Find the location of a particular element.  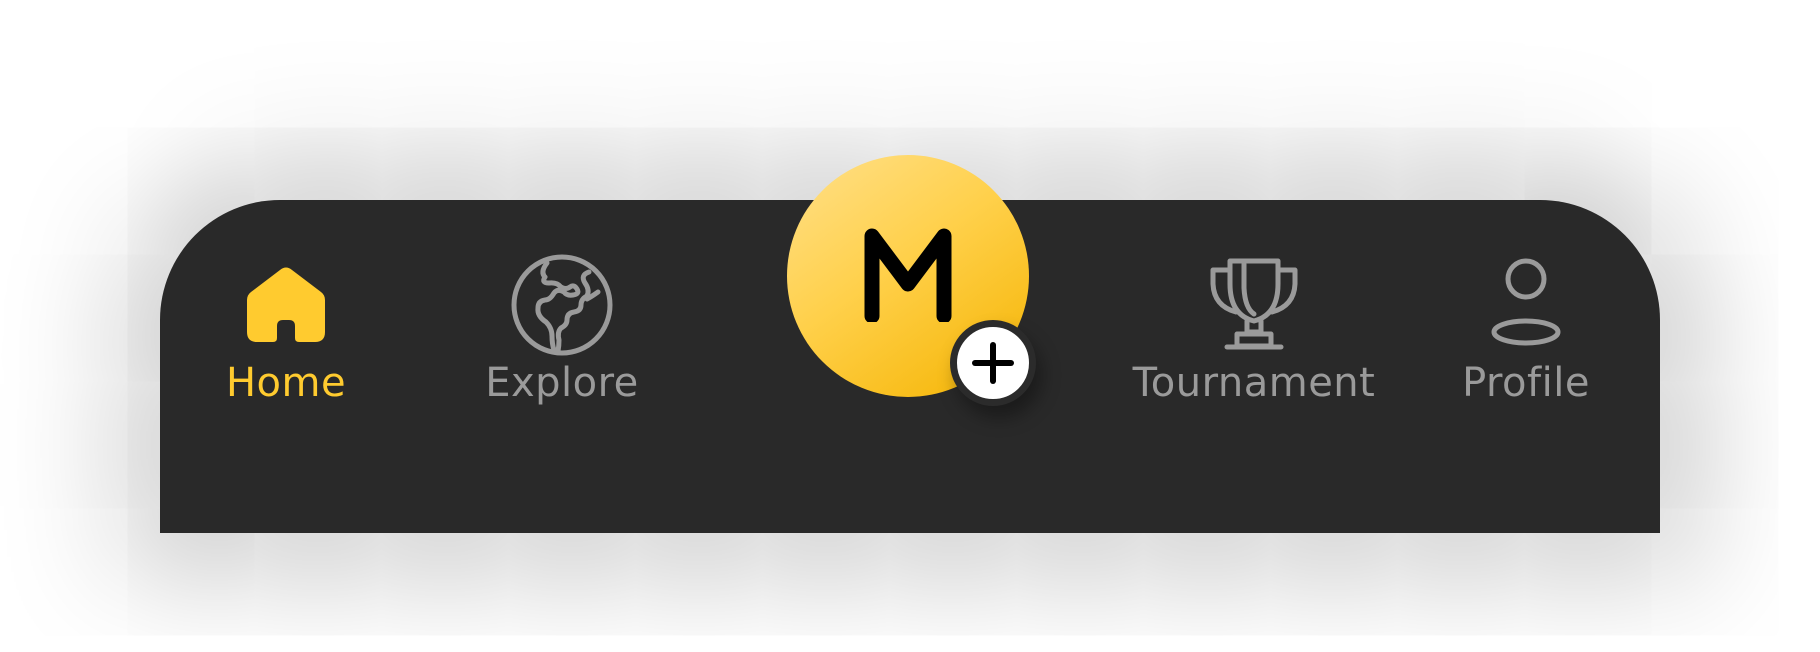

user-icon is located at coordinates (1526, 305).